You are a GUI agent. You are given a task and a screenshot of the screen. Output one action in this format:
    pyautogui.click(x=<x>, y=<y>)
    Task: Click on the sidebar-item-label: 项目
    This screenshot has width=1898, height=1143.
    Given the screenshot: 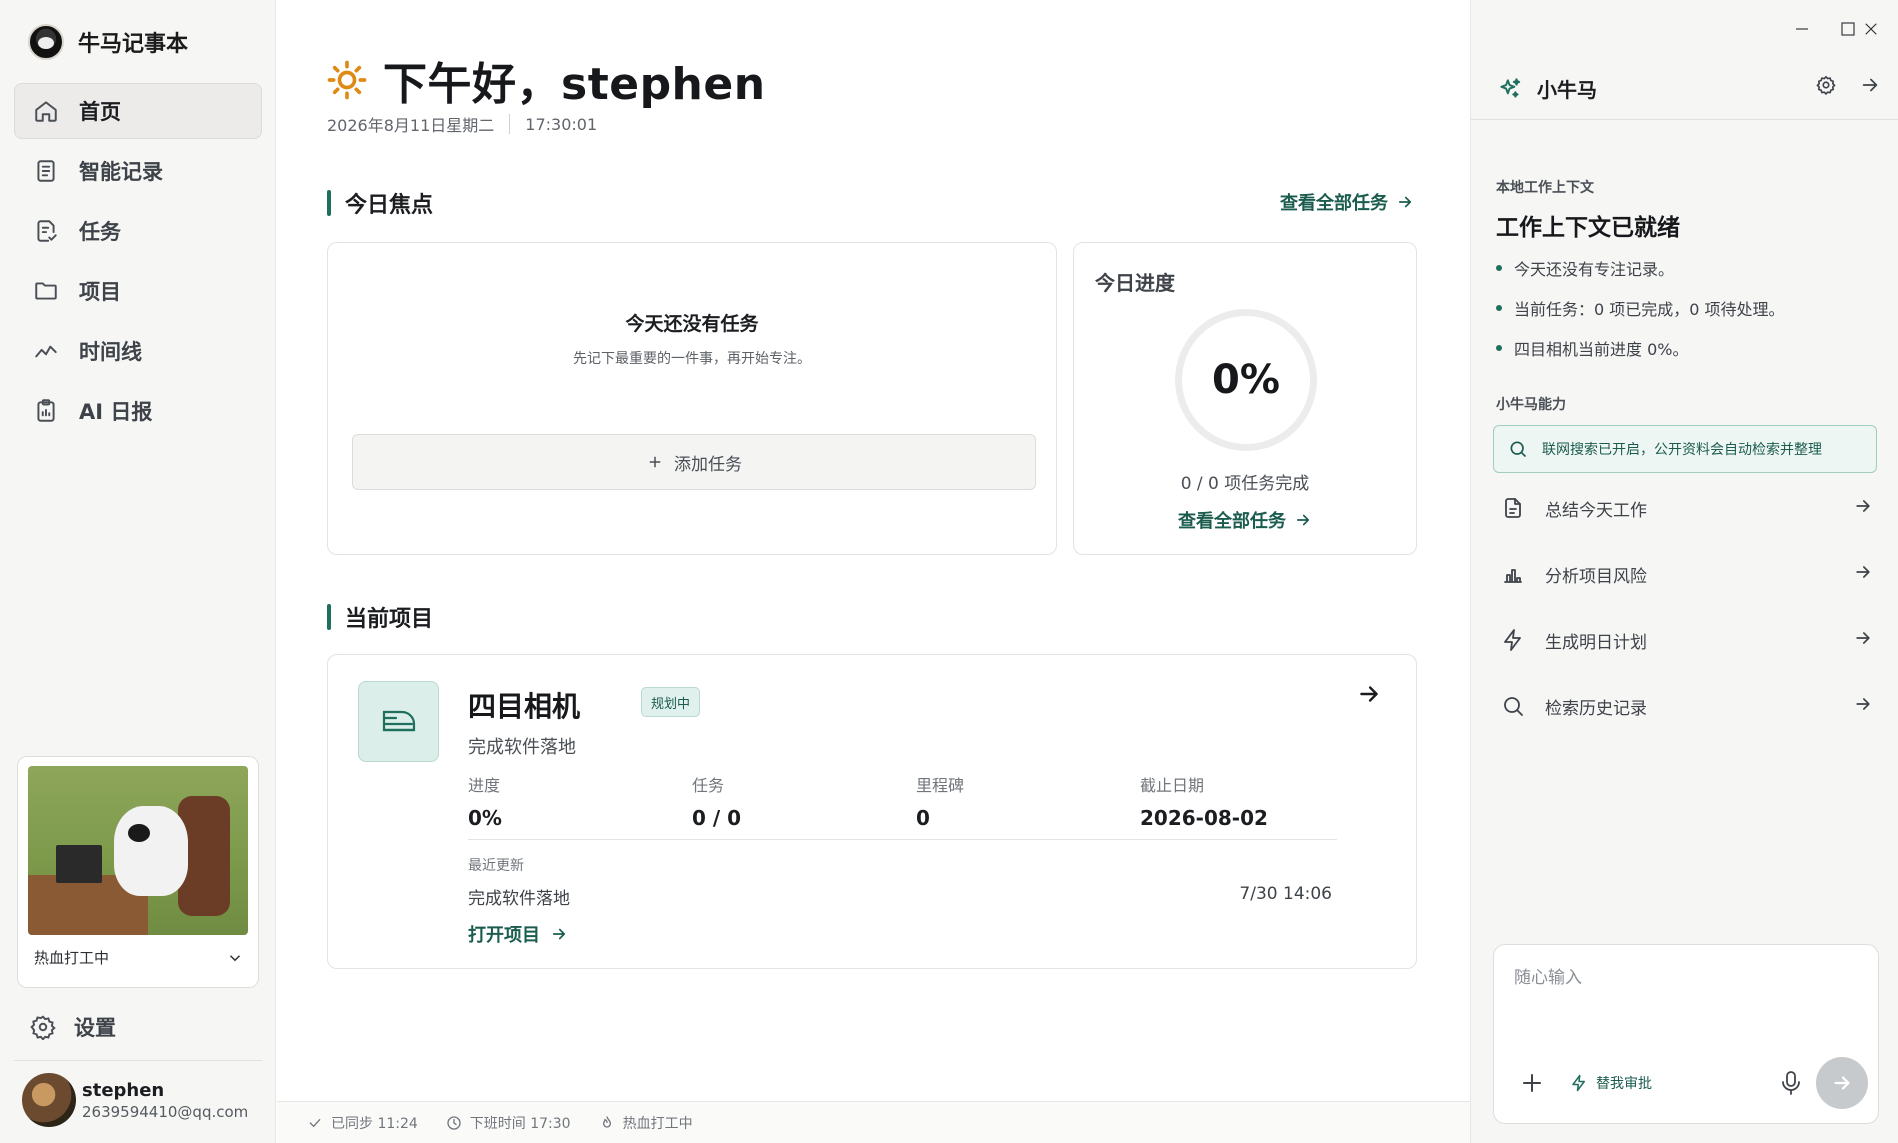 What is the action you would take?
    pyautogui.click(x=100, y=292)
    